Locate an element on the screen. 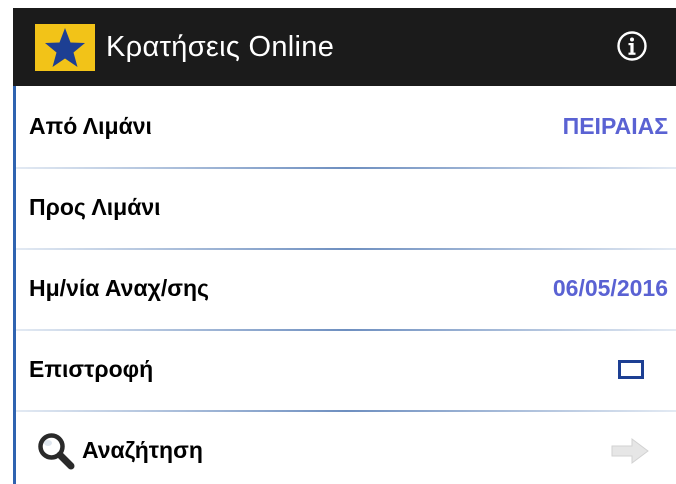 This screenshot has height=484, width=676. return-trip-checkbox is located at coordinates (631, 369).